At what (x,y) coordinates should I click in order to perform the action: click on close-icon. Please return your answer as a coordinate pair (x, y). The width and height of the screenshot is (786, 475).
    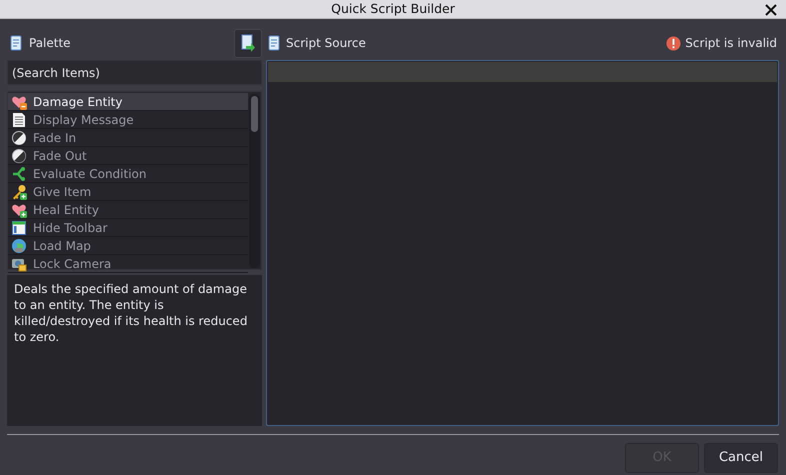
    Looking at the image, I should click on (771, 10).